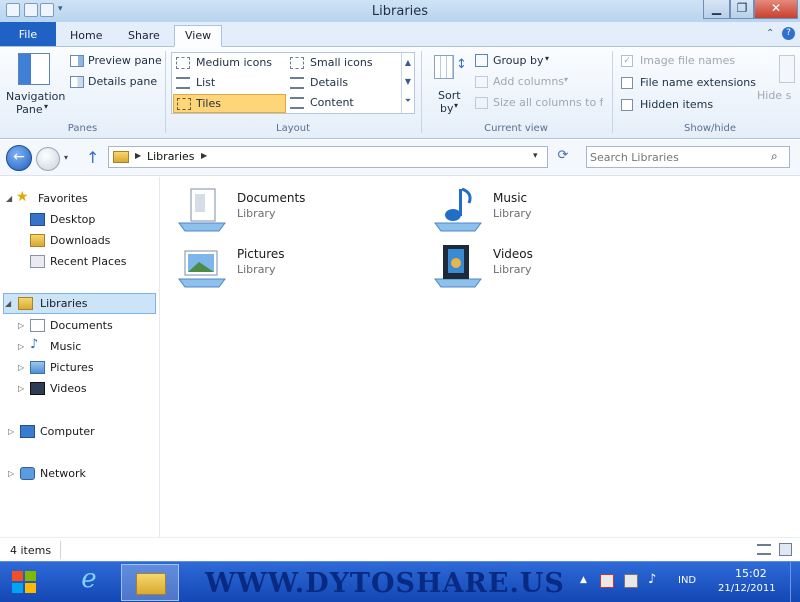 The width and height of the screenshot is (800, 602). I want to click on layout-content: Content, so click(332, 102).